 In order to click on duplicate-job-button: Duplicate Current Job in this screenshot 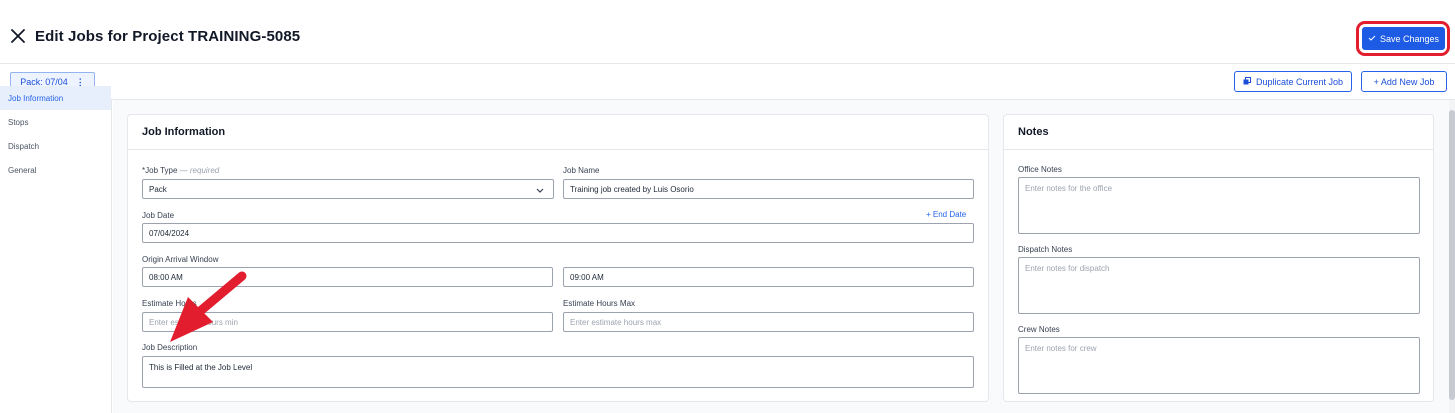, I will do `click(1293, 81)`.